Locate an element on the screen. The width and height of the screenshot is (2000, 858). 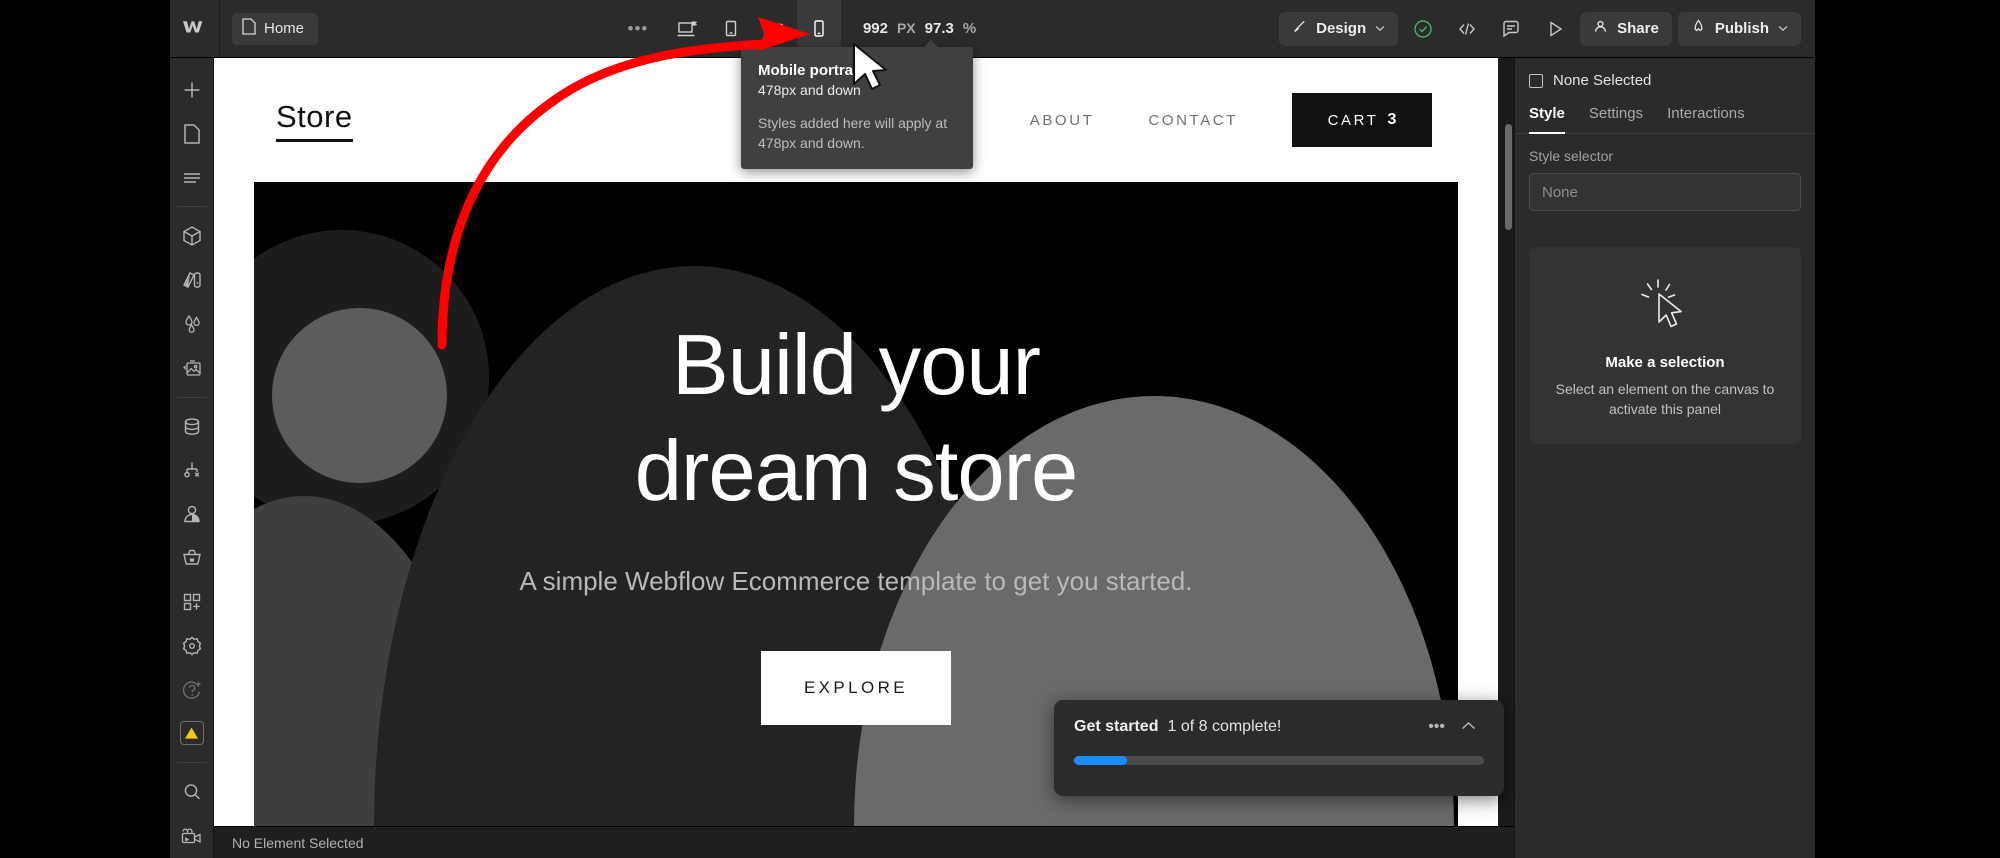
get-started-progress-fill is located at coordinates (1101, 760).